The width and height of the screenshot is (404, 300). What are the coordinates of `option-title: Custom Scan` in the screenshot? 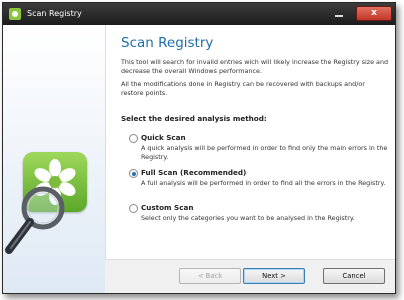 It's located at (167, 207).